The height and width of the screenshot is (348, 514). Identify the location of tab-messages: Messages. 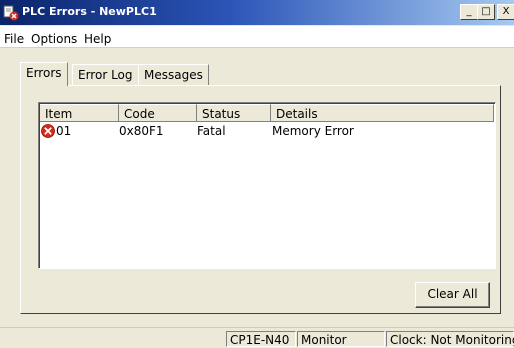
(173, 75).